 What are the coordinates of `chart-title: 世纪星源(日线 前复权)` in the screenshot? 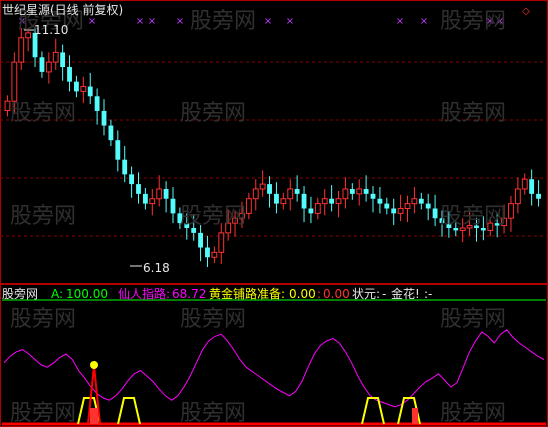 It's located at (63, 10).